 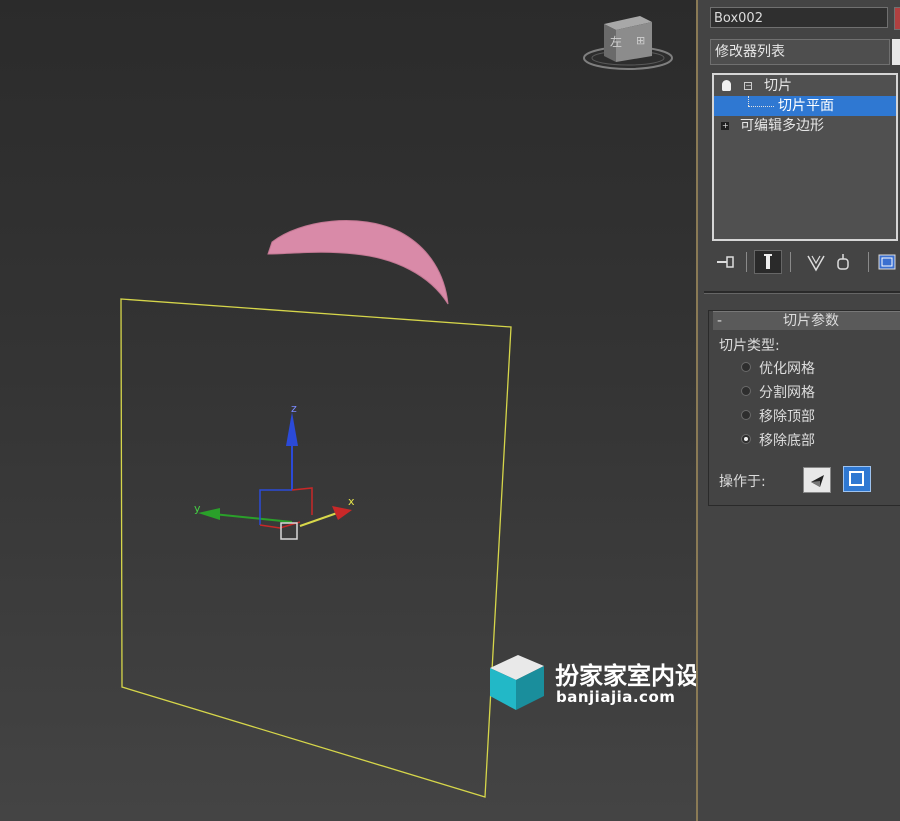 What do you see at coordinates (887, 262) in the screenshot?
I see `configure-modifier-sets-icon` at bounding box center [887, 262].